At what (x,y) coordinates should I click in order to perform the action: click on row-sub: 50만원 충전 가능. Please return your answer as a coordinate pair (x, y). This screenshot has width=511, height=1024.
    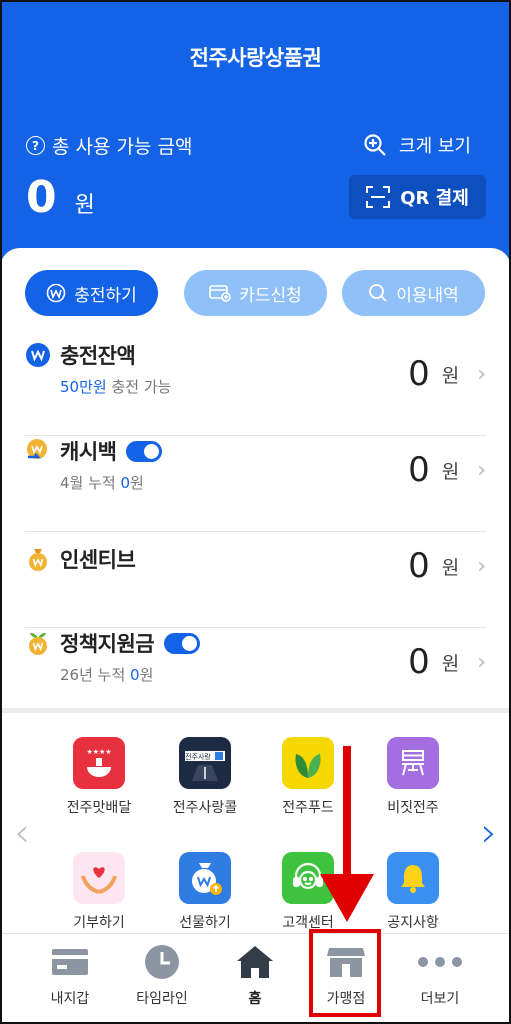
    Looking at the image, I should click on (116, 387).